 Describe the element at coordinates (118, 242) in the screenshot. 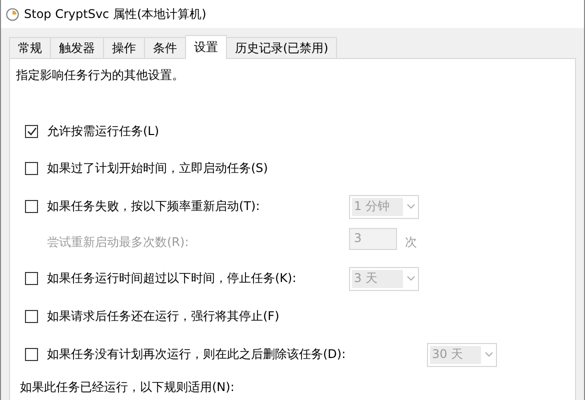

I see `option-label: 尝试重新启动最多次数(R):` at that location.